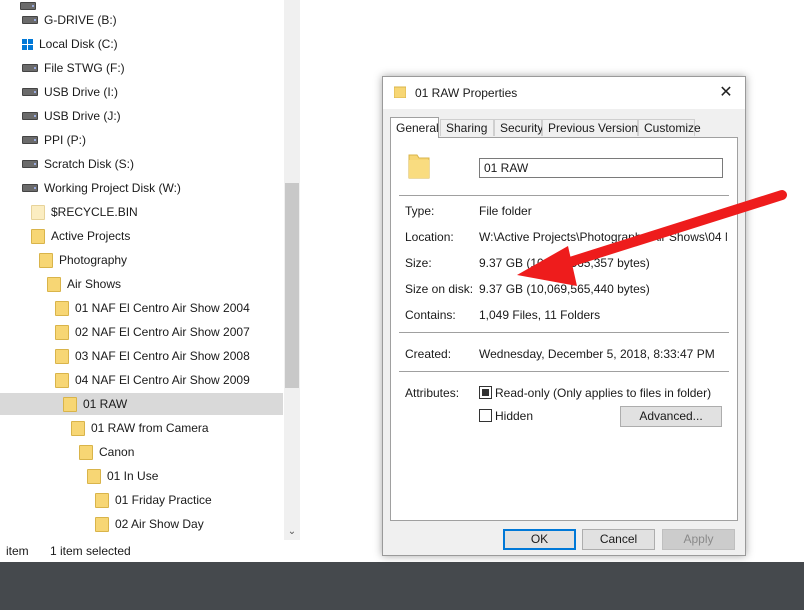  Describe the element at coordinates (429, 237) in the screenshot. I see `location-label: Location:` at that location.